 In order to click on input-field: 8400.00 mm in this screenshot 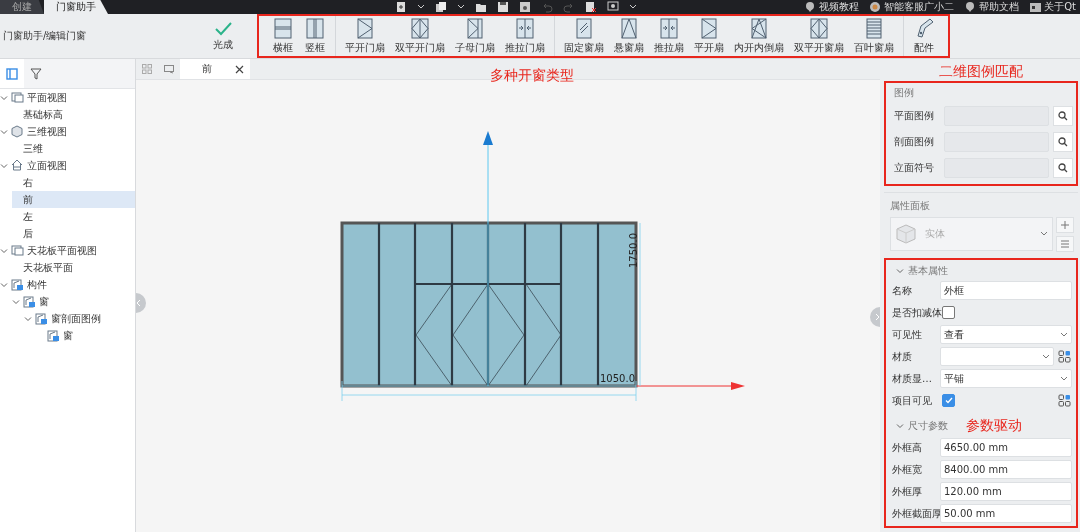, I will do `click(1006, 469)`.